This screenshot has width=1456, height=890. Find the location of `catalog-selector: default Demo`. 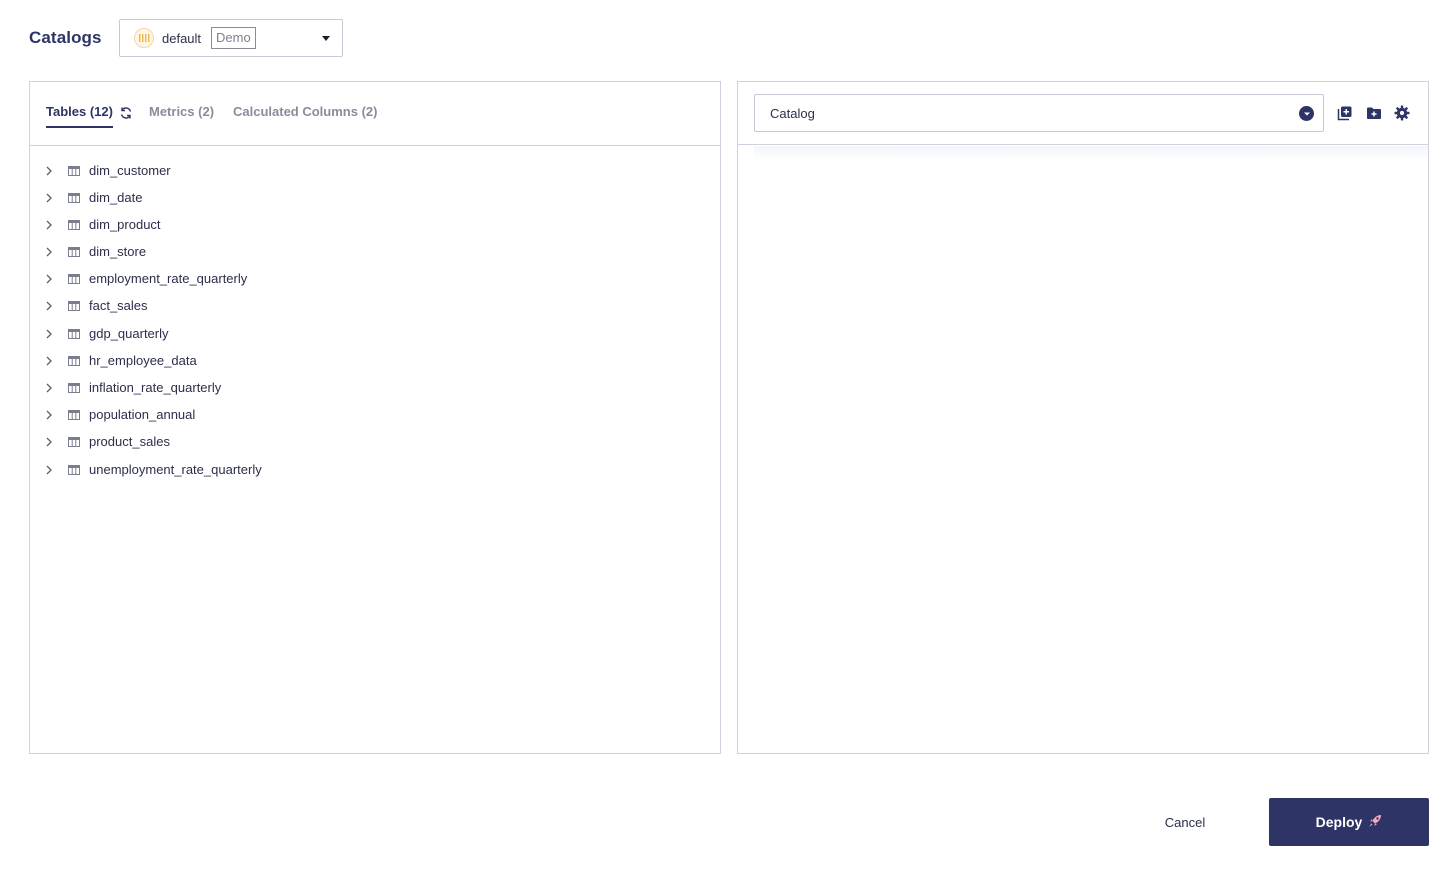

catalog-selector: default Demo is located at coordinates (231, 38).